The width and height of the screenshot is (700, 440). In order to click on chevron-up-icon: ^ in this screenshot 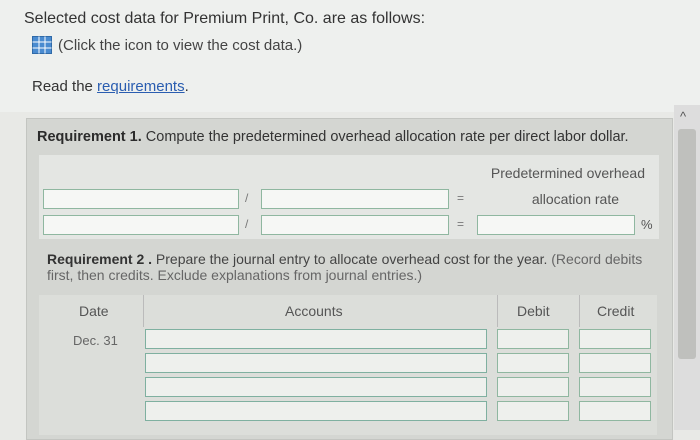, I will do `click(683, 116)`.